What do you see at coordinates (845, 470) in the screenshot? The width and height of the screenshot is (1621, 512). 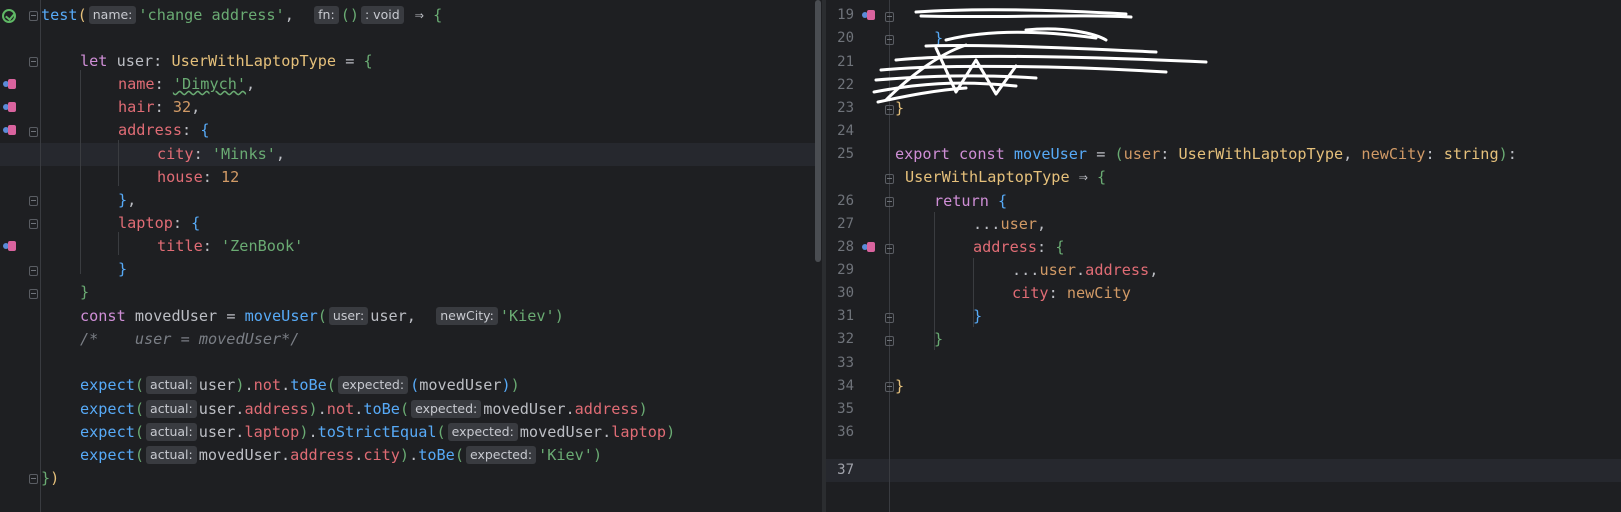 I see `line-number: 37` at bounding box center [845, 470].